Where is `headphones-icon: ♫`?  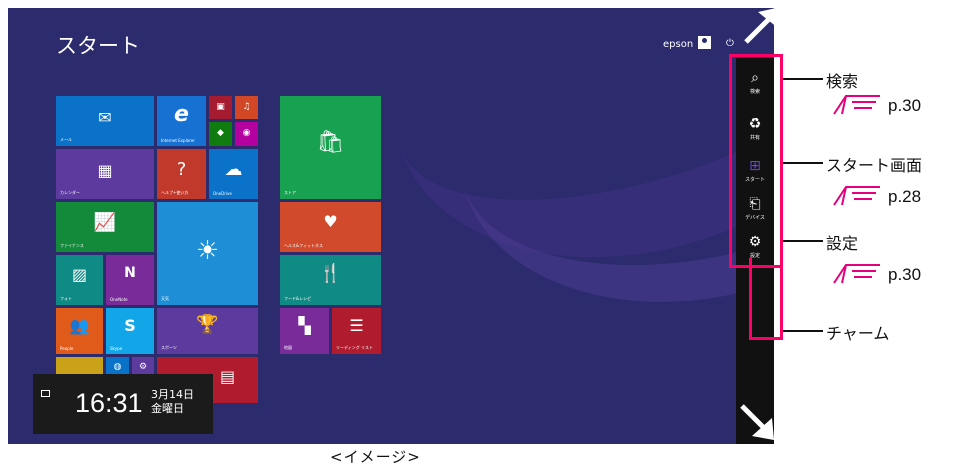 headphones-icon: ♫ is located at coordinates (246, 107).